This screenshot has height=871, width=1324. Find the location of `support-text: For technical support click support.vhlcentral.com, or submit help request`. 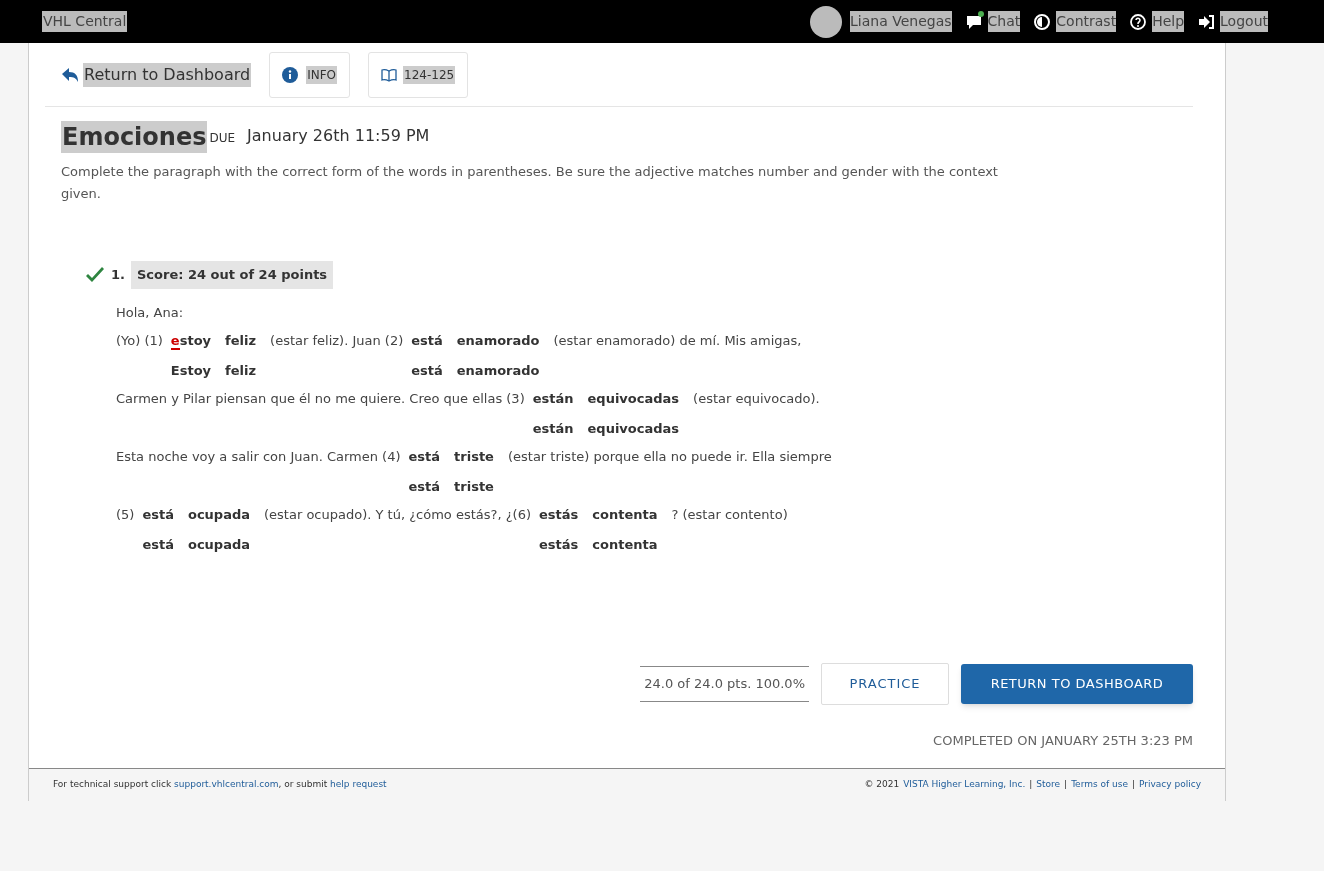

support-text: For technical support click support.vhlcentral.com, or submit help request is located at coordinates (220, 785).